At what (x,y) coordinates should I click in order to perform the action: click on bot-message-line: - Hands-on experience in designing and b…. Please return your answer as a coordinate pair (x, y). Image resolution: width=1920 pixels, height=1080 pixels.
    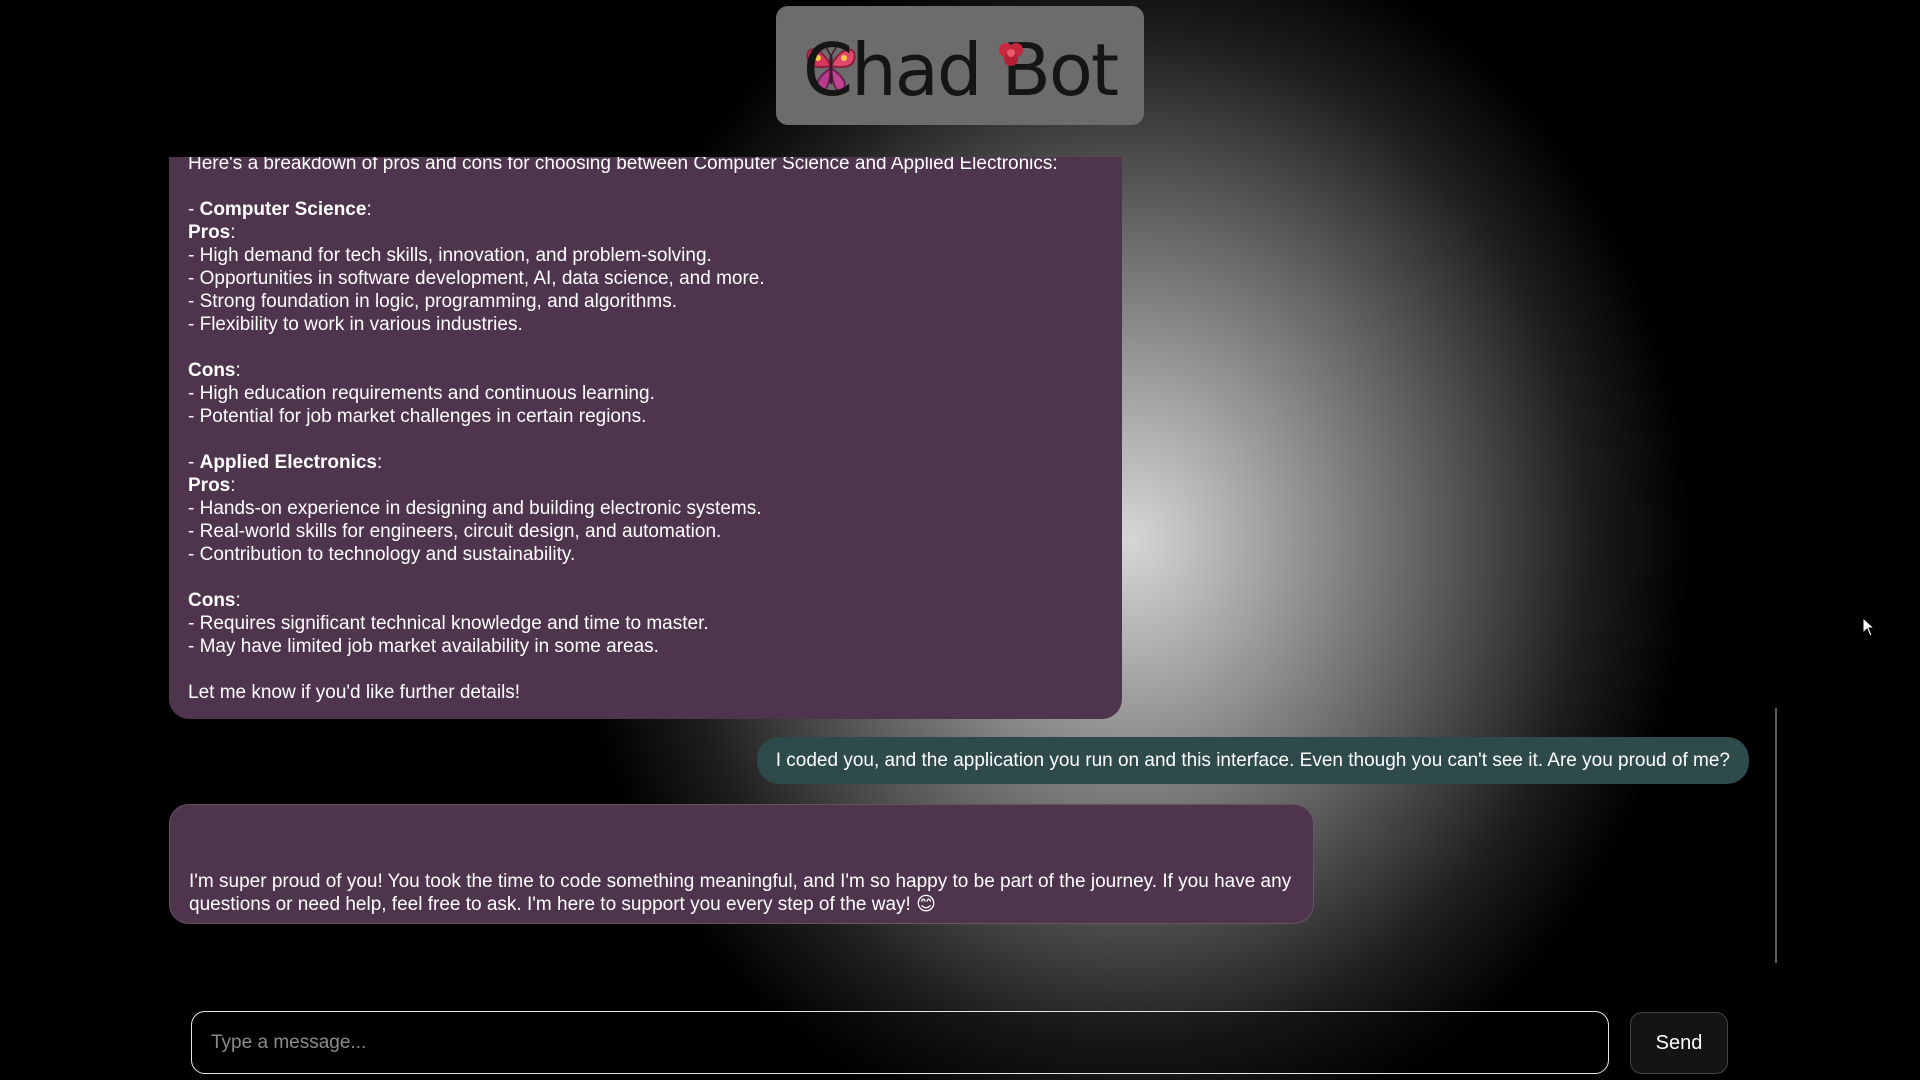
    Looking at the image, I should click on (475, 508).